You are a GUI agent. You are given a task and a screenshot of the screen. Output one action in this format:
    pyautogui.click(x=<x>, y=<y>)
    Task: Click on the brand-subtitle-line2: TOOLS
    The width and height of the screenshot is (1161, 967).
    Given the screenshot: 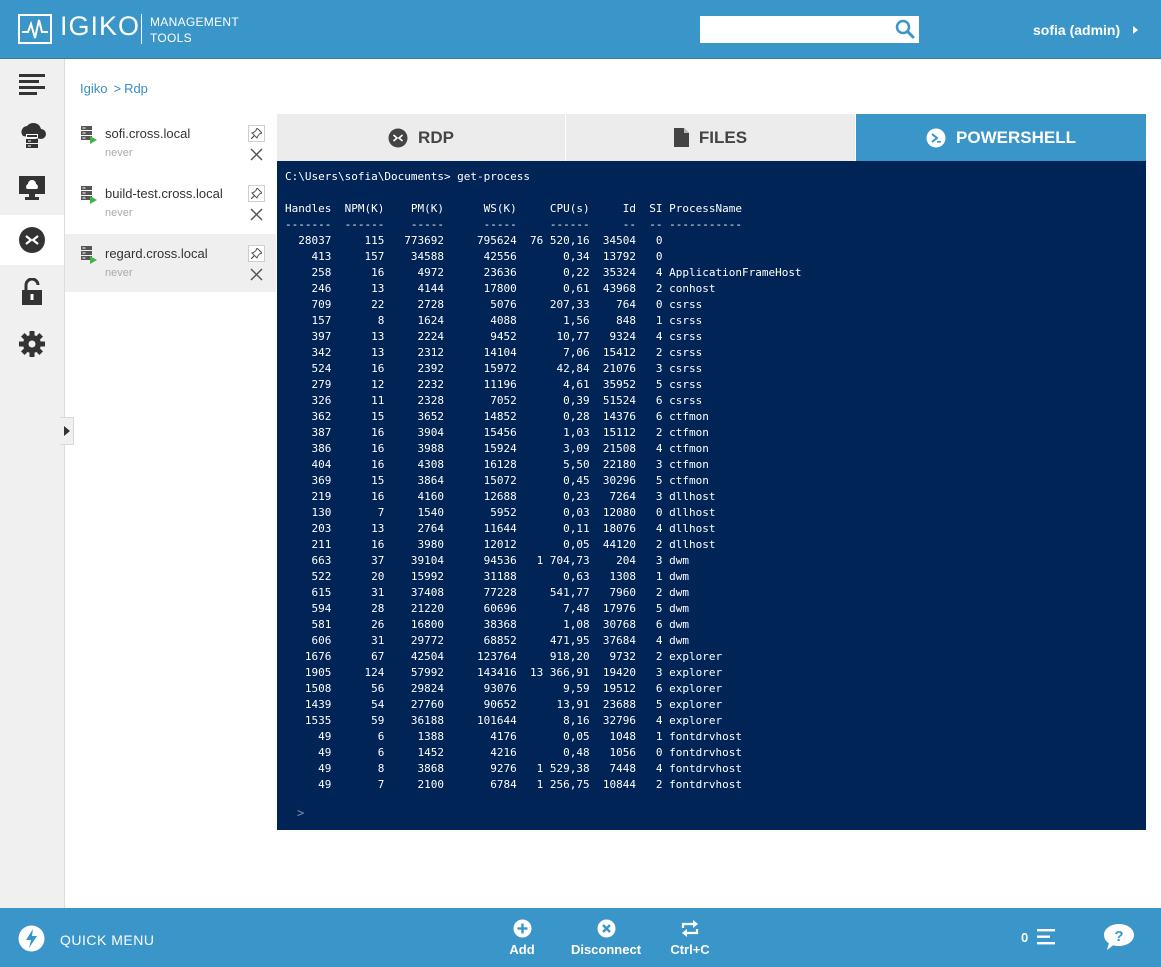 What is the action you would take?
    pyautogui.click(x=171, y=38)
    